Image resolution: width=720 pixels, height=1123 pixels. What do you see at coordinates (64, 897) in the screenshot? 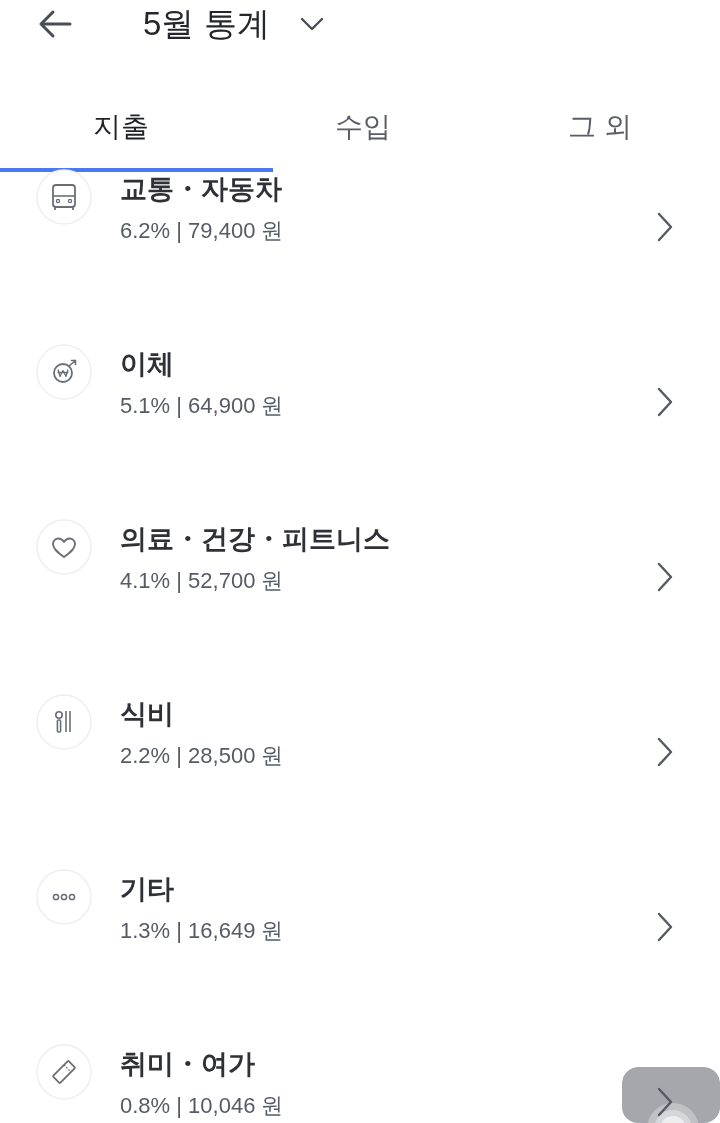
I see `more-dots-icon` at bounding box center [64, 897].